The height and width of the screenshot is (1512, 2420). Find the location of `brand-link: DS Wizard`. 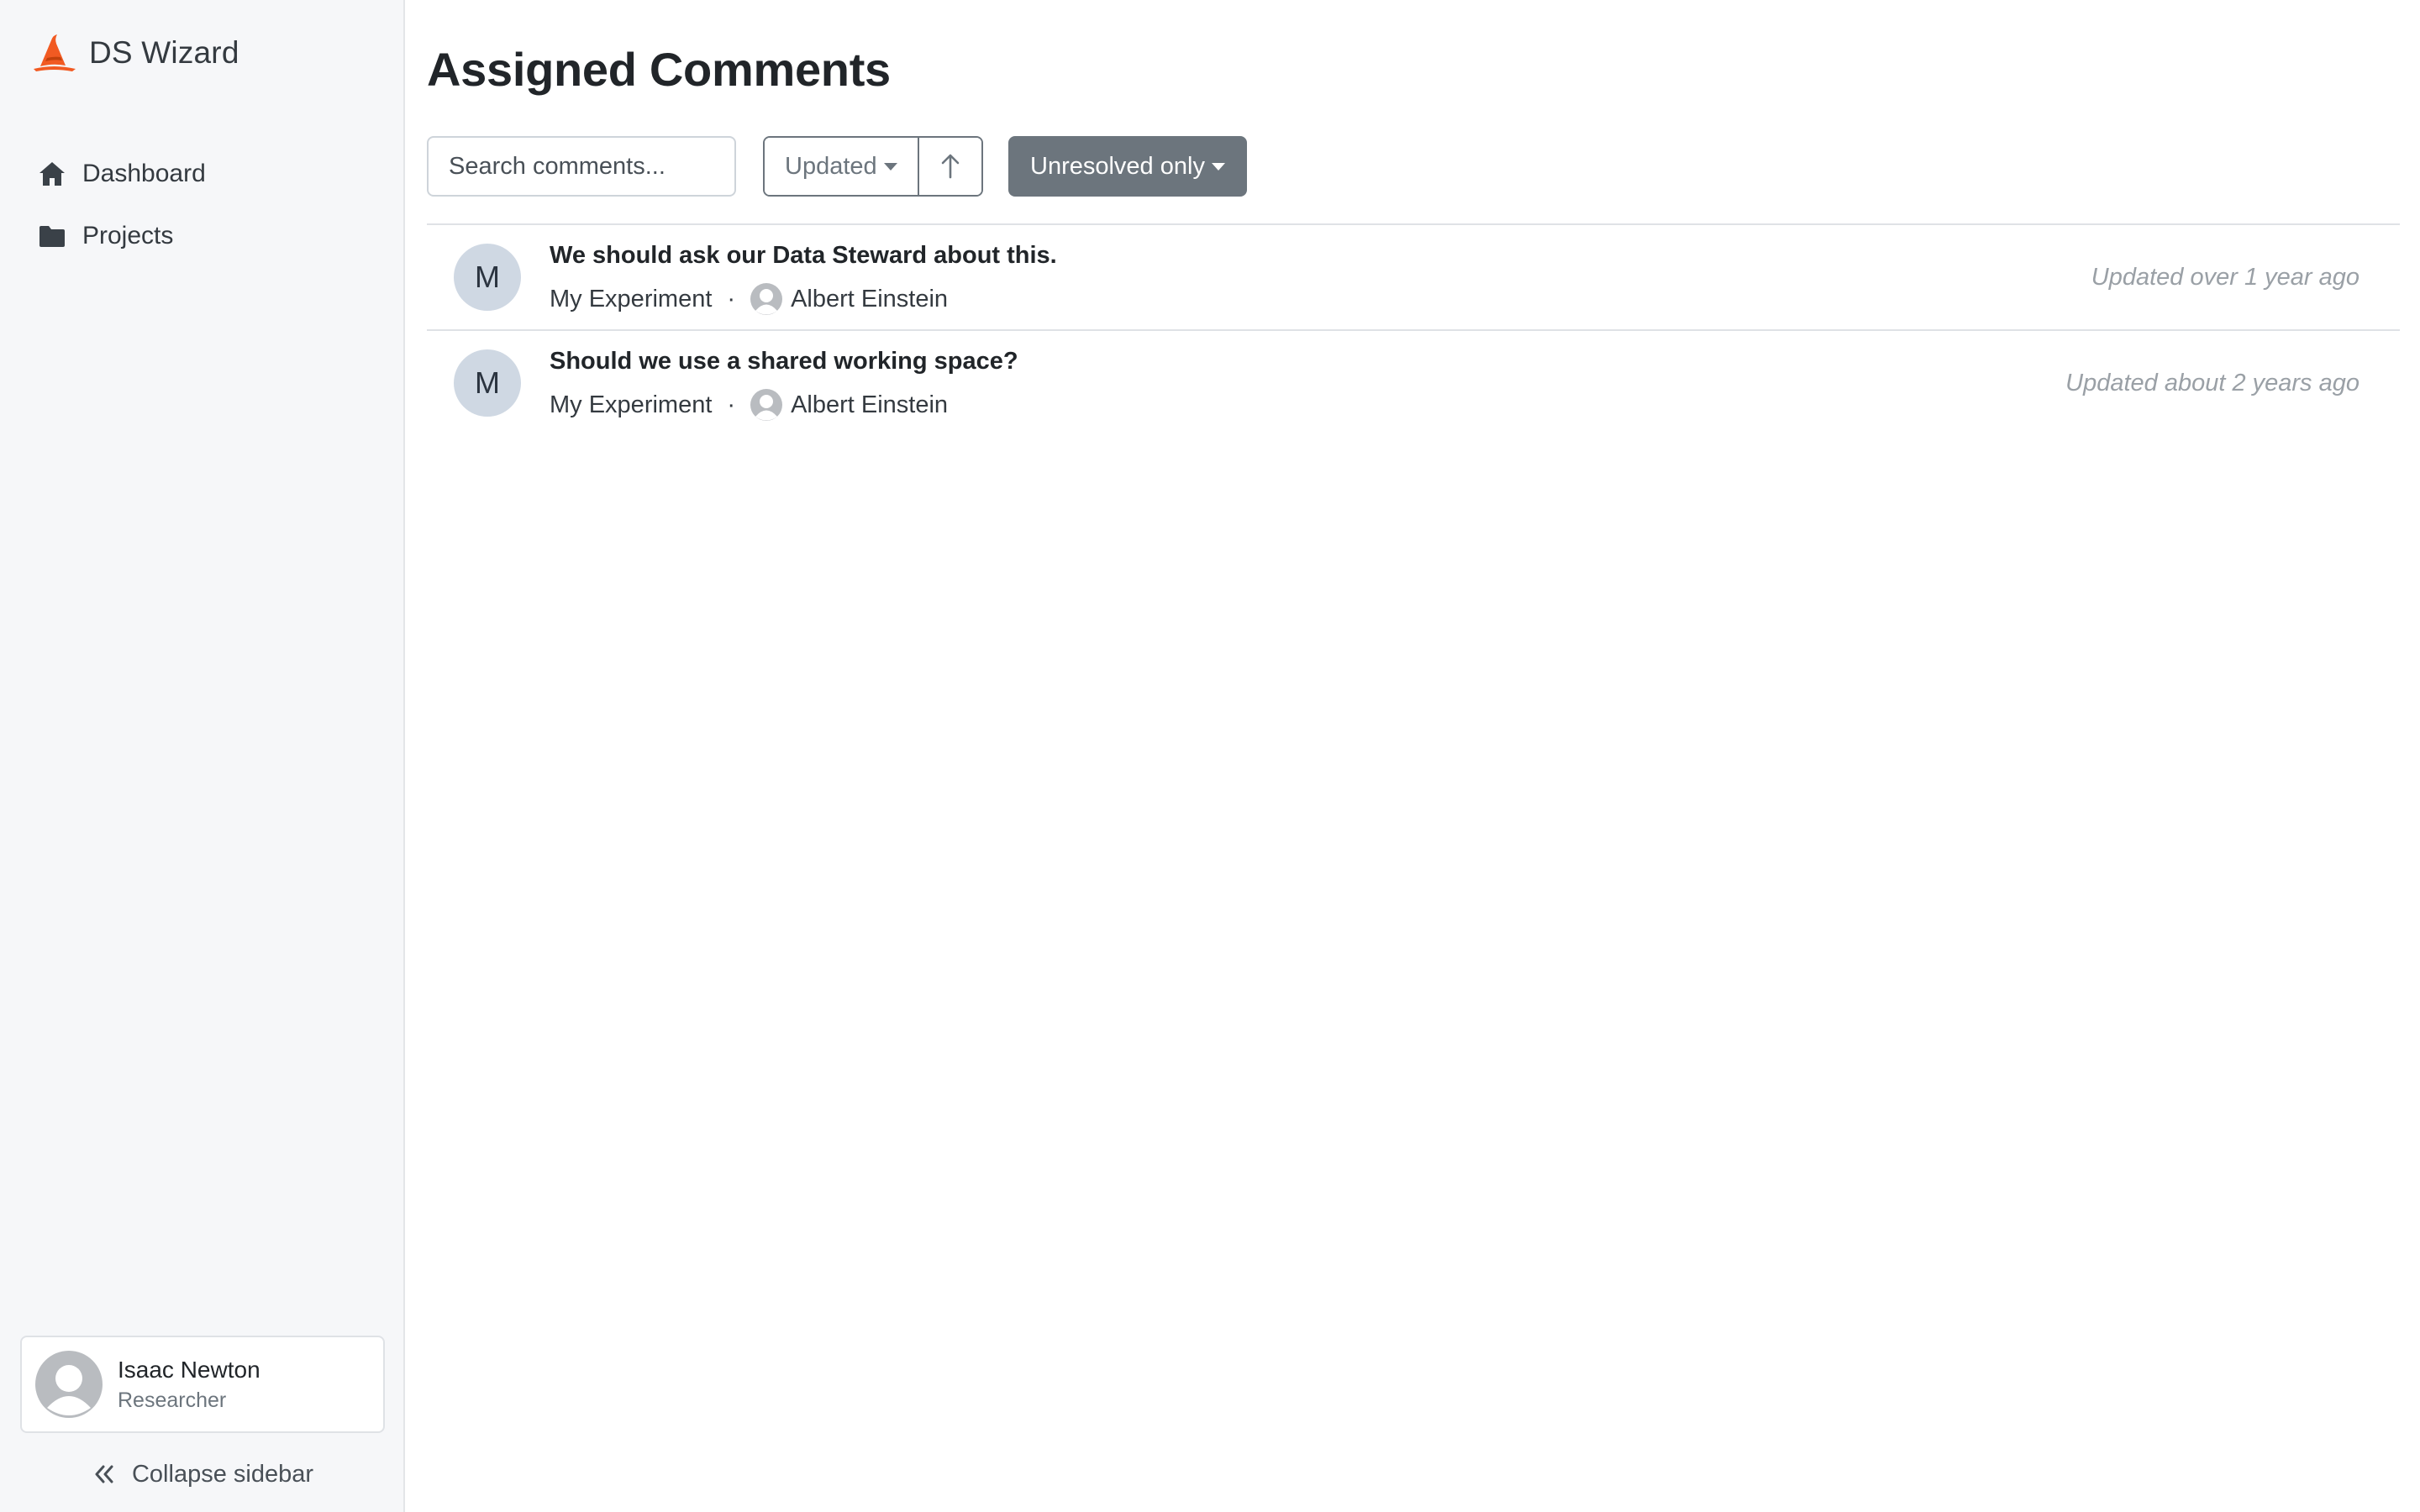

brand-link: DS Wizard is located at coordinates (134, 53).